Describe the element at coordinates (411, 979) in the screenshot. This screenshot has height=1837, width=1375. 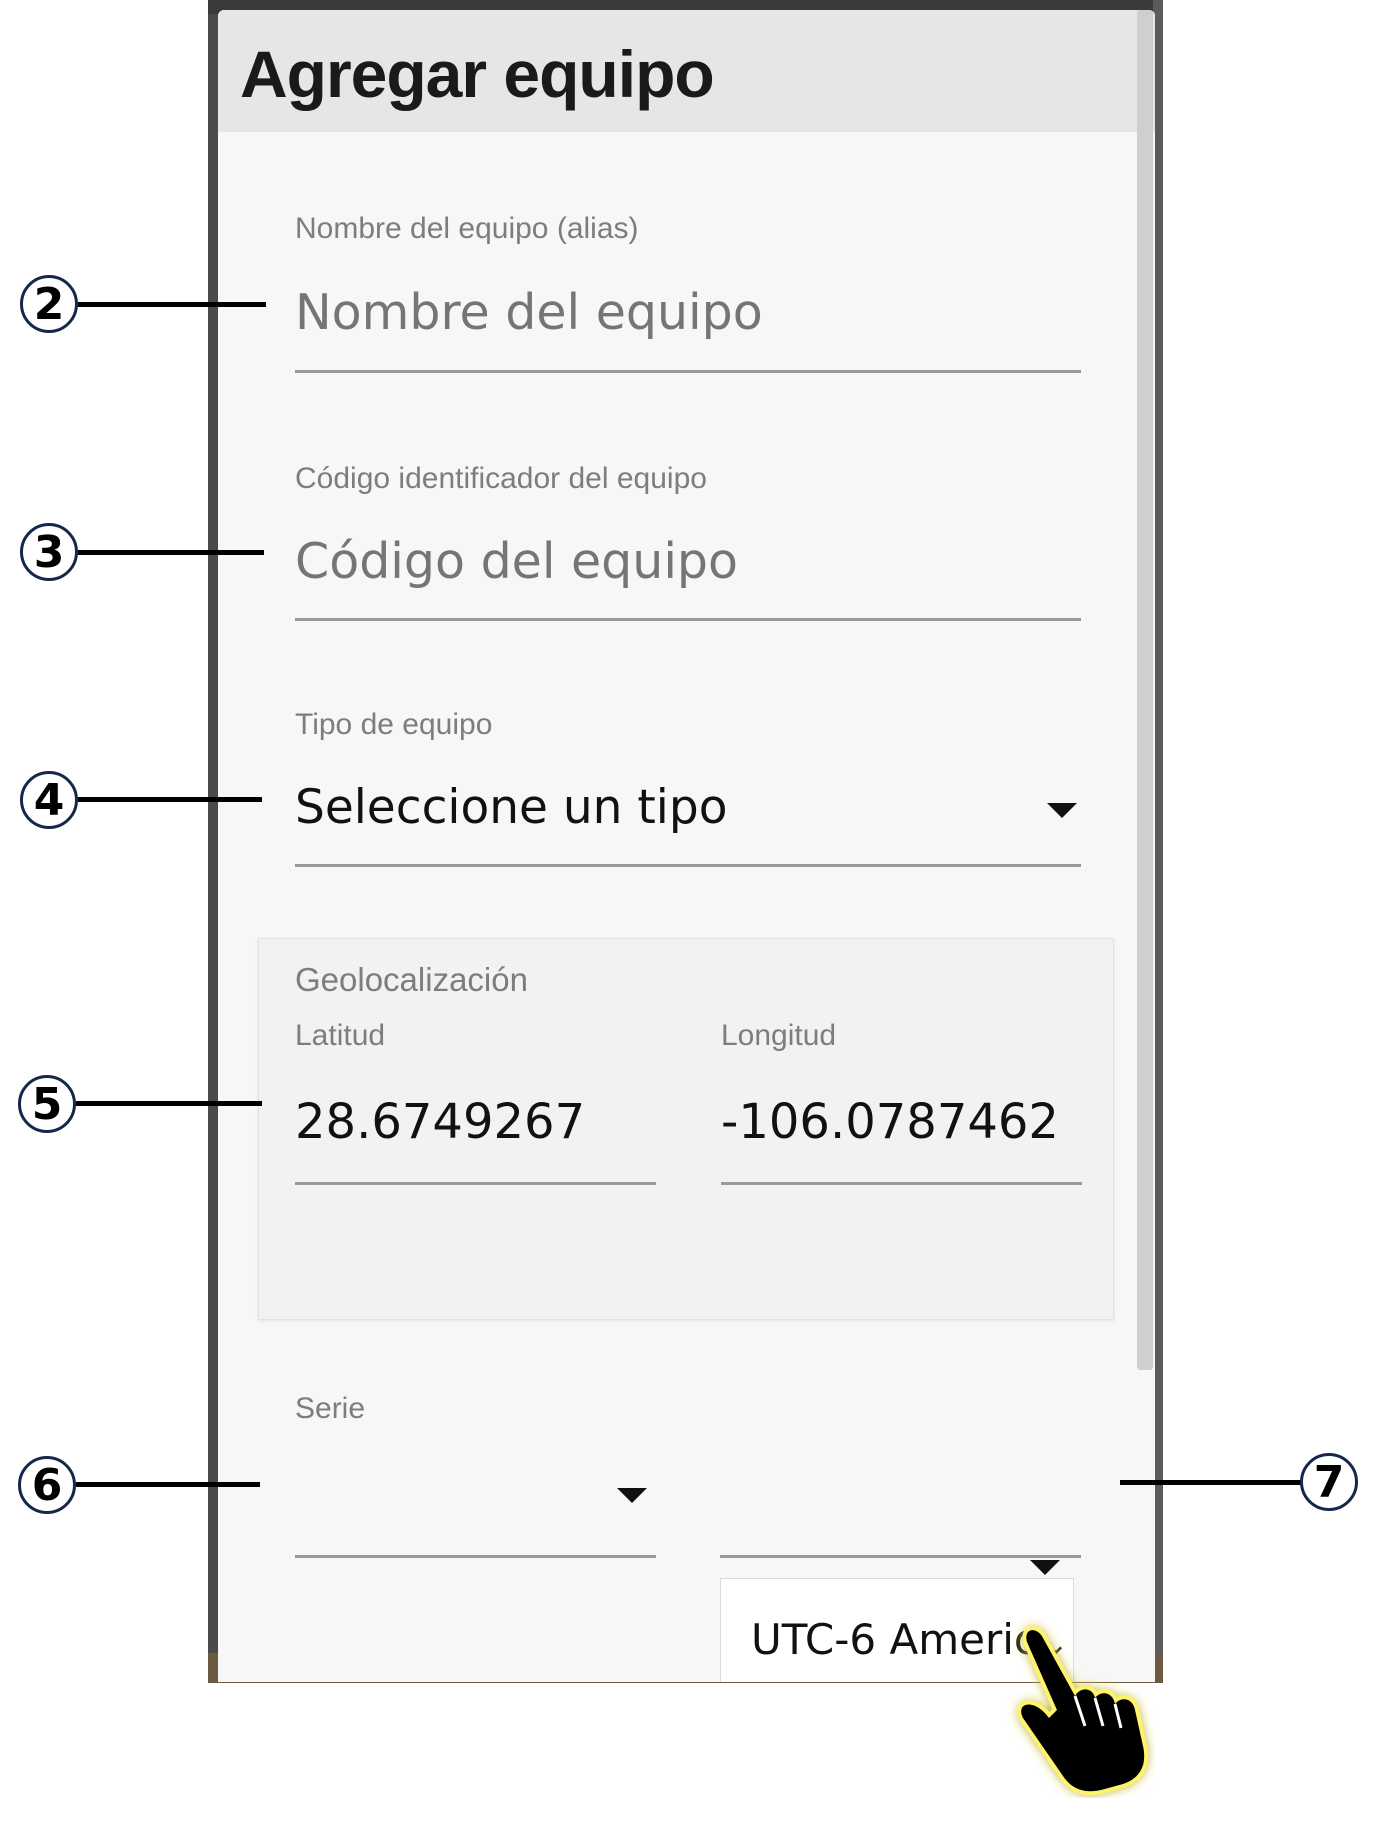
I see `geolocation-title: Geolocalización` at that location.